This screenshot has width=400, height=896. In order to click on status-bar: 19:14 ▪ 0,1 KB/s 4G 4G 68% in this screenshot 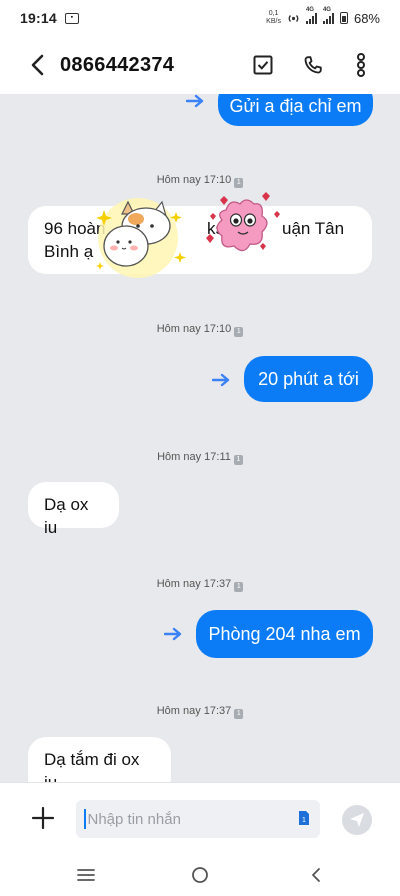, I will do `click(200, 18)`.